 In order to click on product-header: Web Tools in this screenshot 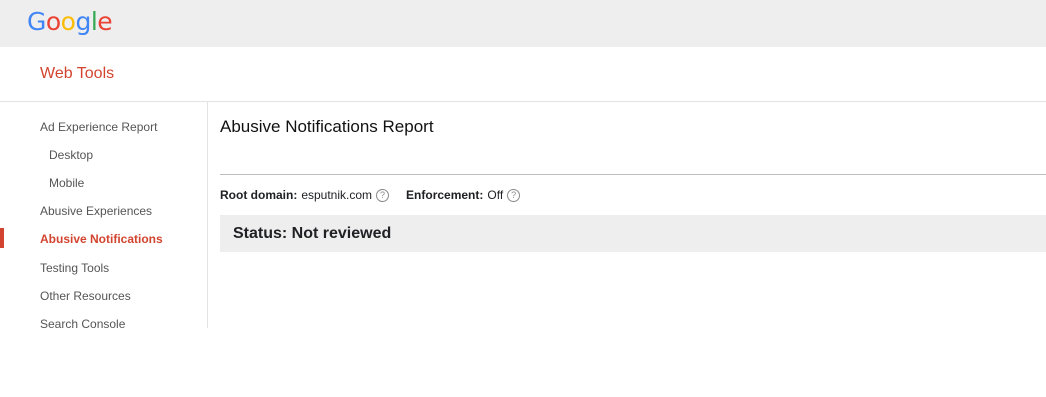, I will do `click(523, 74)`.